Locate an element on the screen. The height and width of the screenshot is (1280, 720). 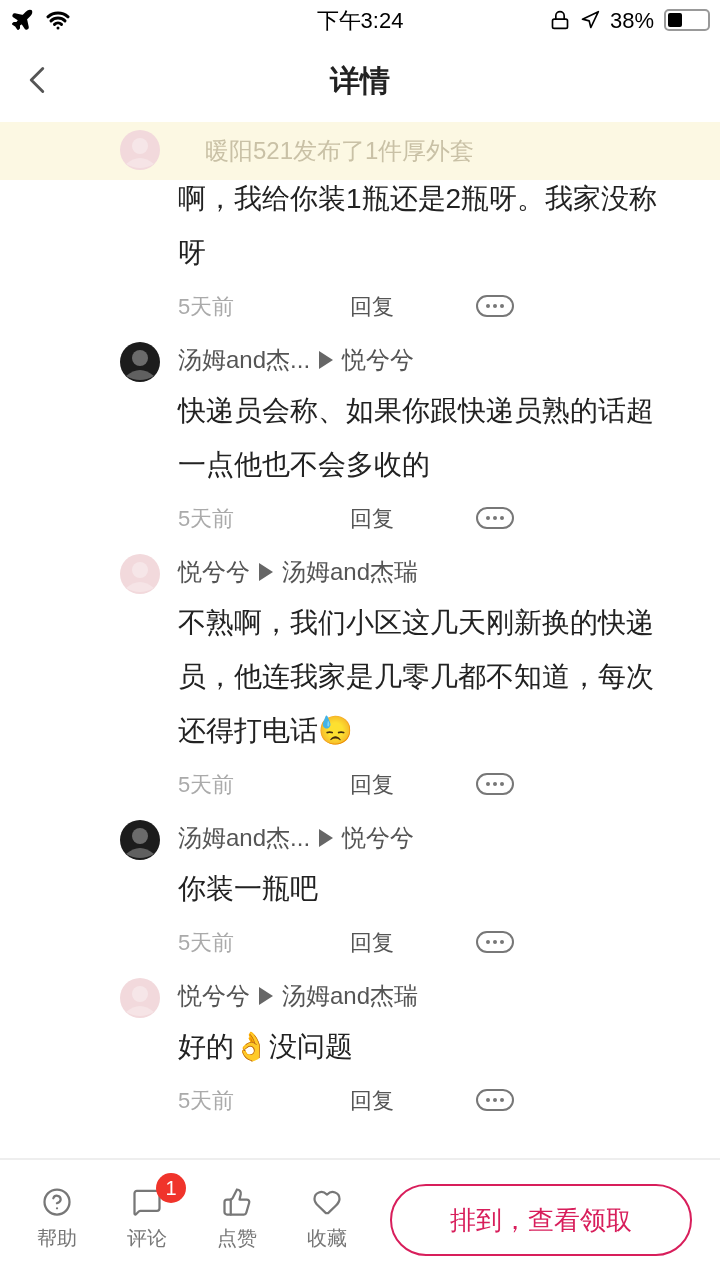
comment-text: 好的👌没问题 is located at coordinates (266, 1047).